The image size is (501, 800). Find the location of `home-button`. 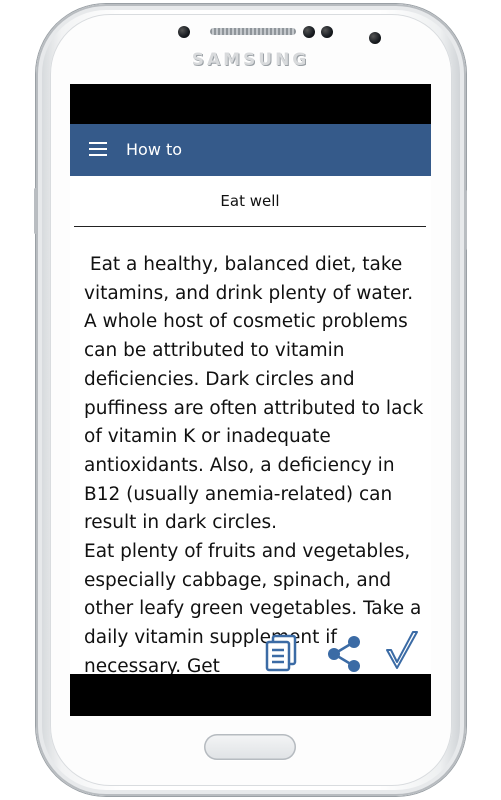

home-button is located at coordinates (250, 747).